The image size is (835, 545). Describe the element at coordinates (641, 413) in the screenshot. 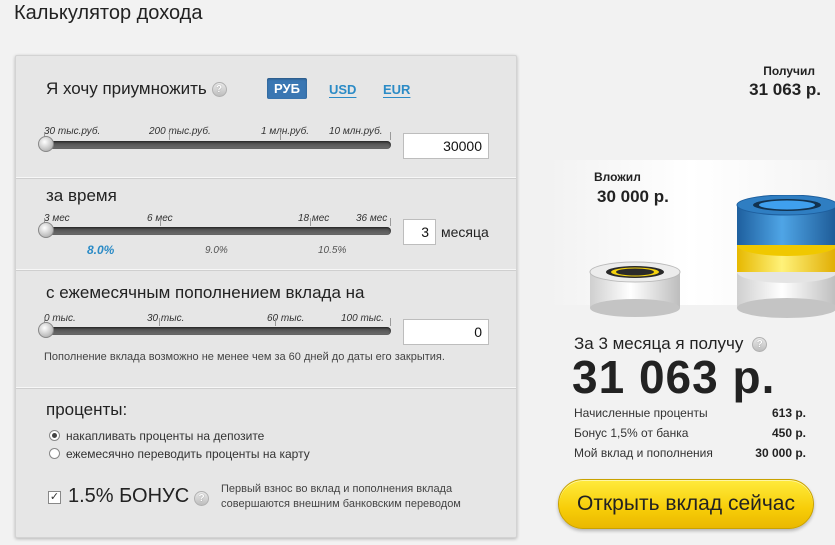

I see `breakdown-label: Начисленные проценты` at that location.